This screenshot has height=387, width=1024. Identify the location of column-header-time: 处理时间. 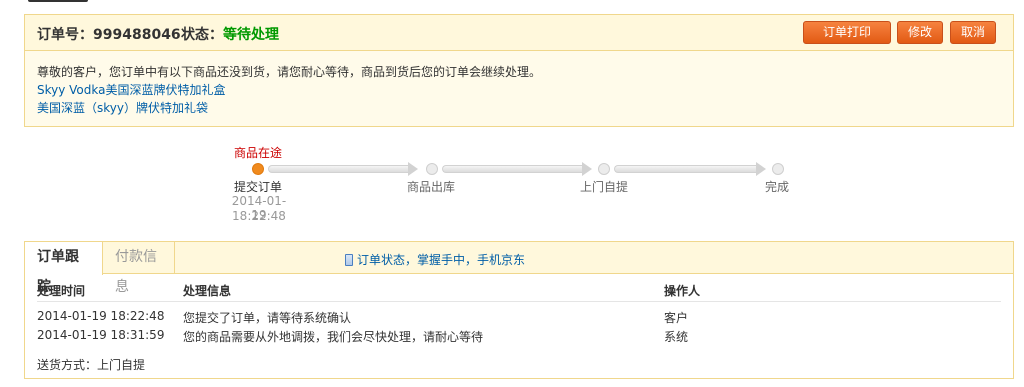
(61, 291).